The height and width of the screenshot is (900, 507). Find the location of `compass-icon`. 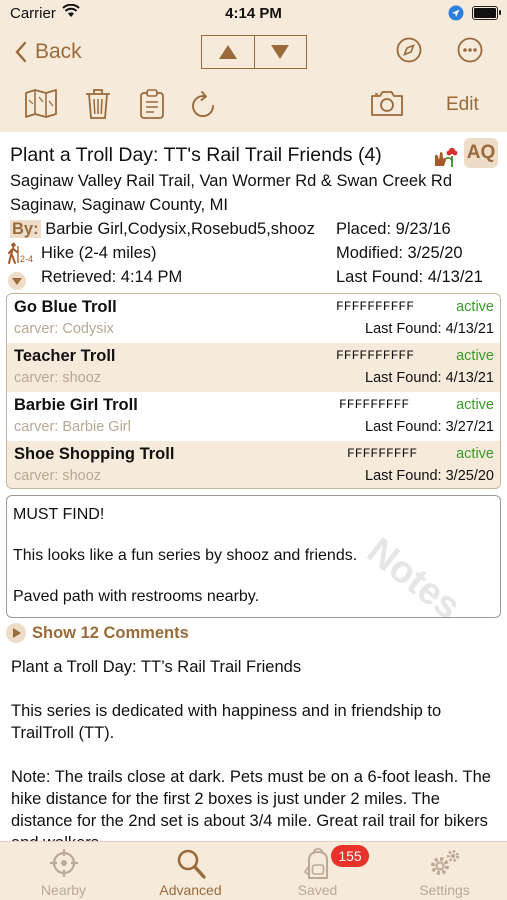

compass-icon is located at coordinates (409, 50).